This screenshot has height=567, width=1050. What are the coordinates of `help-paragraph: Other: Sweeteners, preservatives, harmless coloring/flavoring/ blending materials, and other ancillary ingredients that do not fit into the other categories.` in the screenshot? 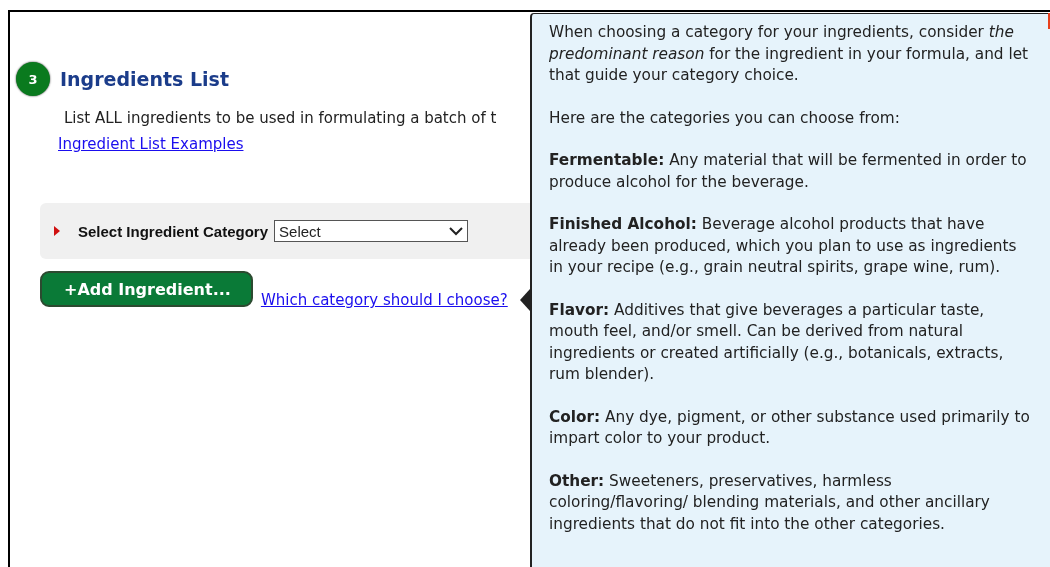 It's located at (770, 502).